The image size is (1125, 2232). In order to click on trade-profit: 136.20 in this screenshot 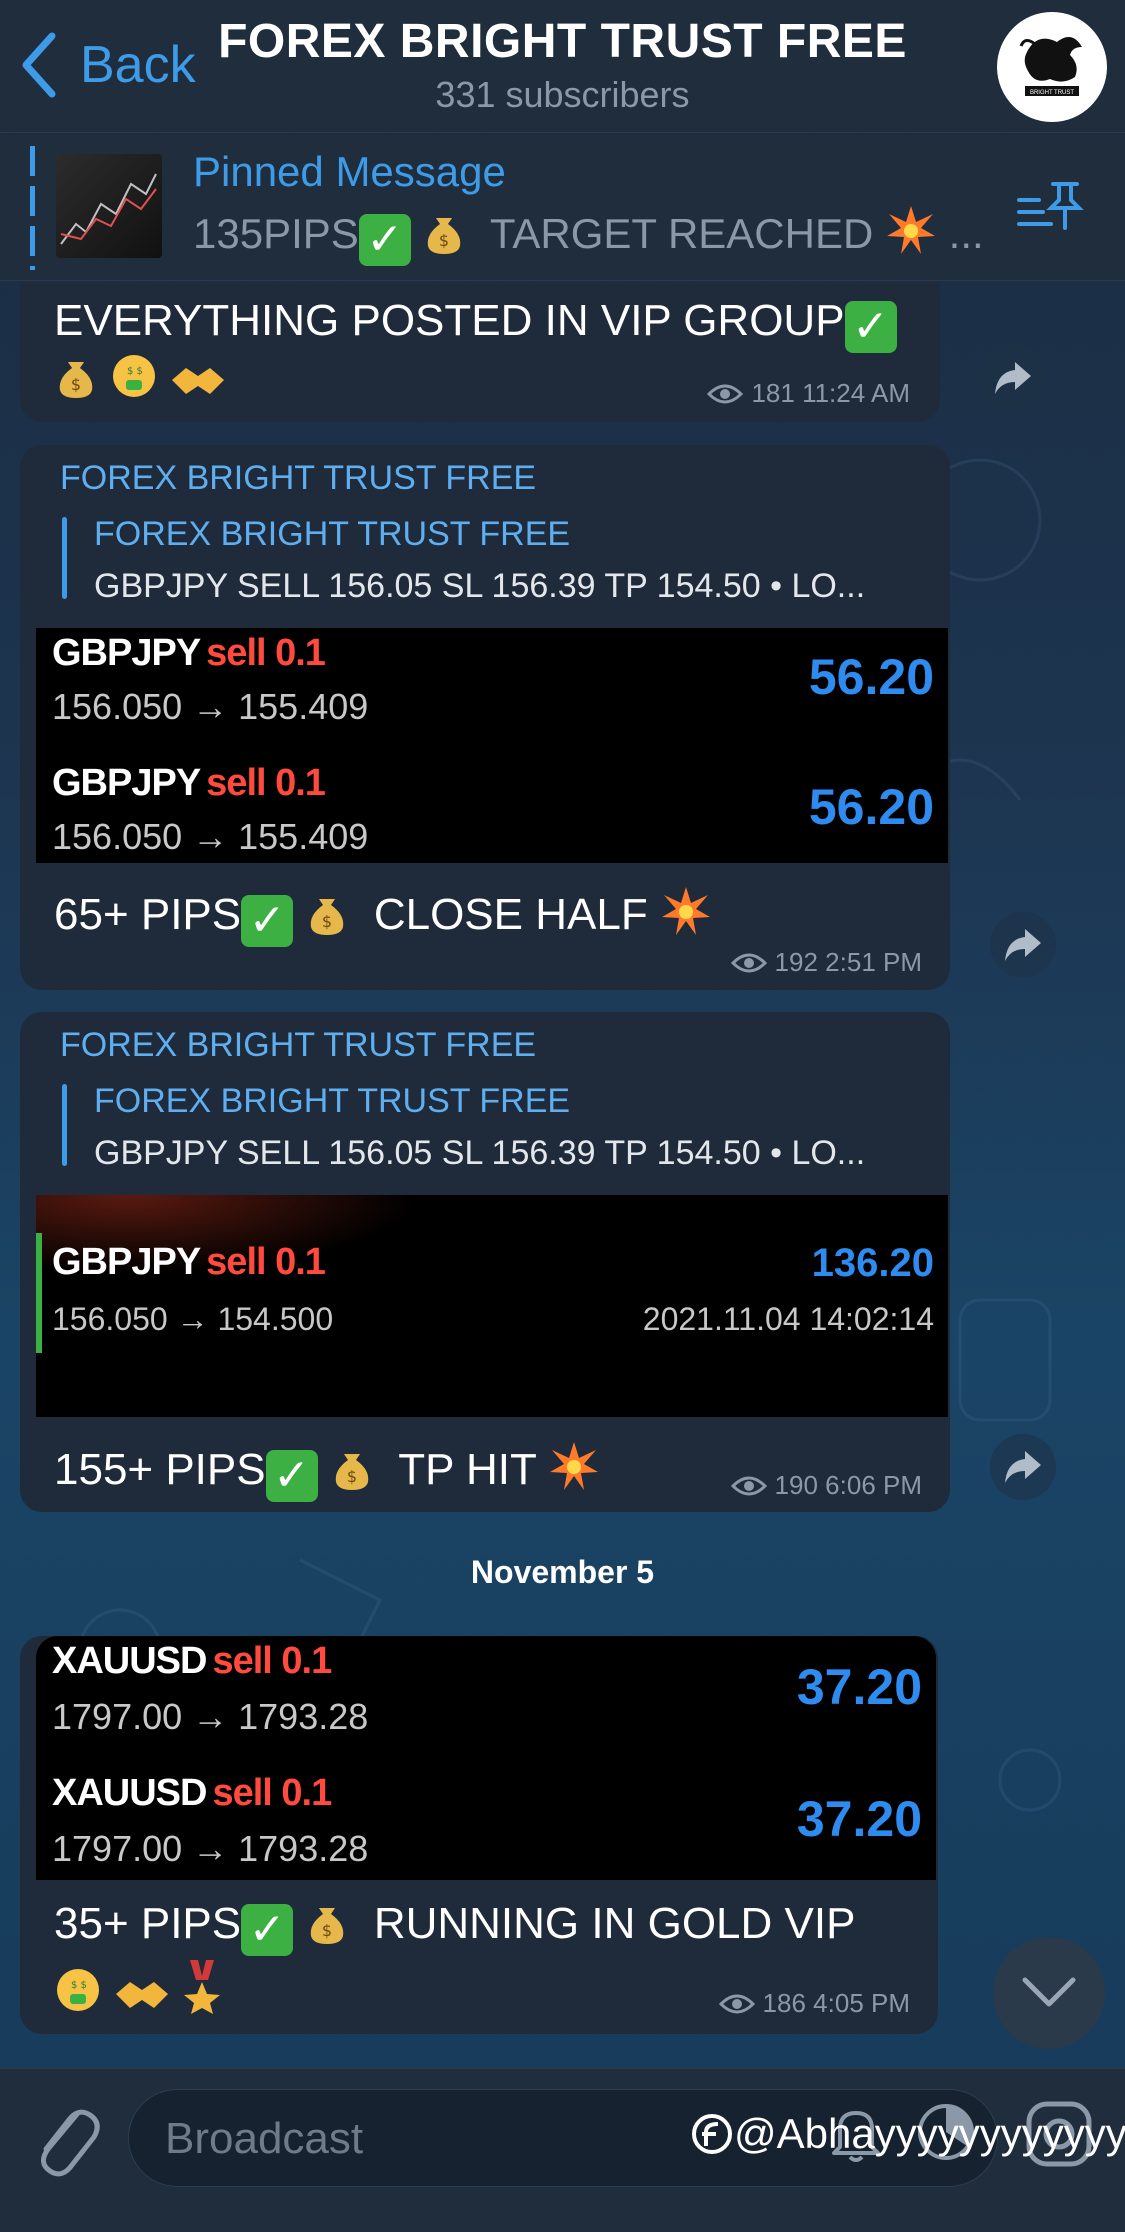, I will do `click(872, 1263)`.